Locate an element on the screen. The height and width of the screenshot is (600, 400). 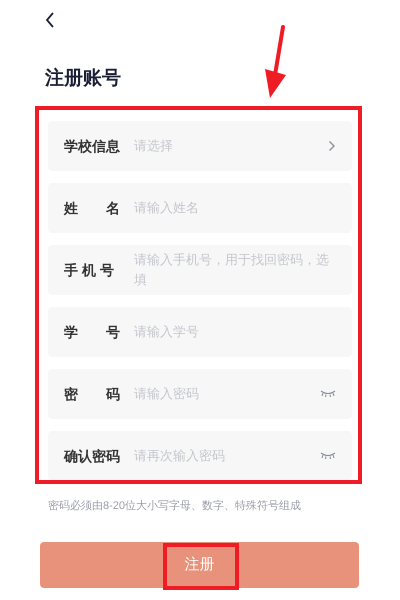
field-label: 确认密码 is located at coordinates (92, 456).